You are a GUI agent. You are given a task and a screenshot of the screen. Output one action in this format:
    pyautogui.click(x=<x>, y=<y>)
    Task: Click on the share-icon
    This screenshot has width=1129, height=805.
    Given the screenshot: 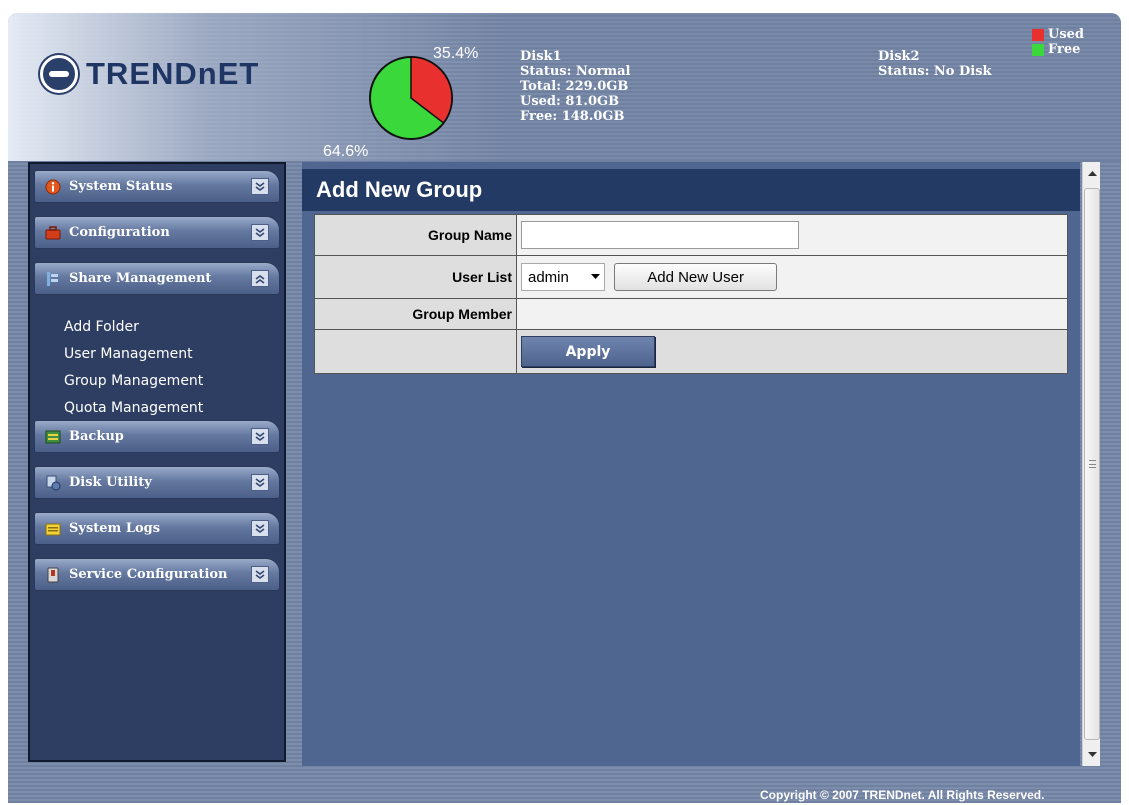 What is the action you would take?
    pyautogui.click(x=53, y=279)
    